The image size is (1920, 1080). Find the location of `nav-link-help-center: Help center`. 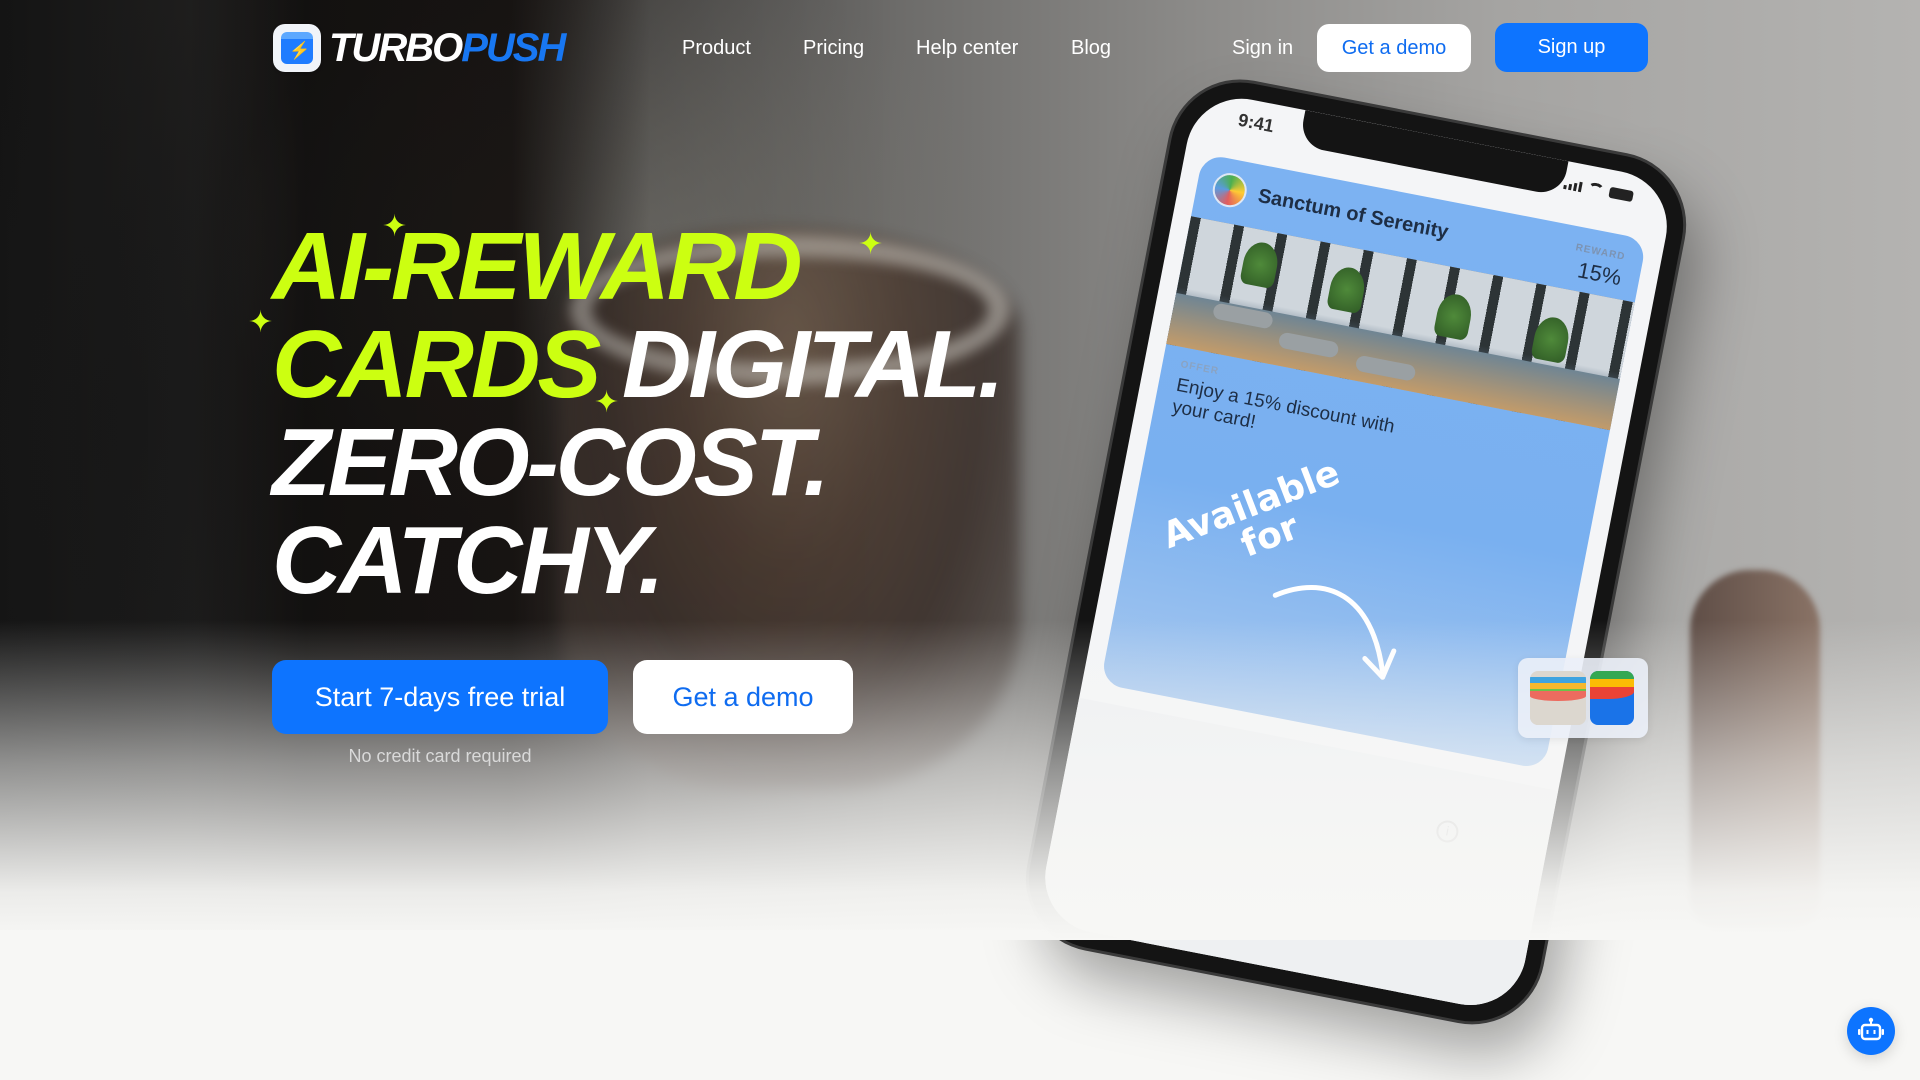

nav-link-help-center: Help center is located at coordinates (967, 48).